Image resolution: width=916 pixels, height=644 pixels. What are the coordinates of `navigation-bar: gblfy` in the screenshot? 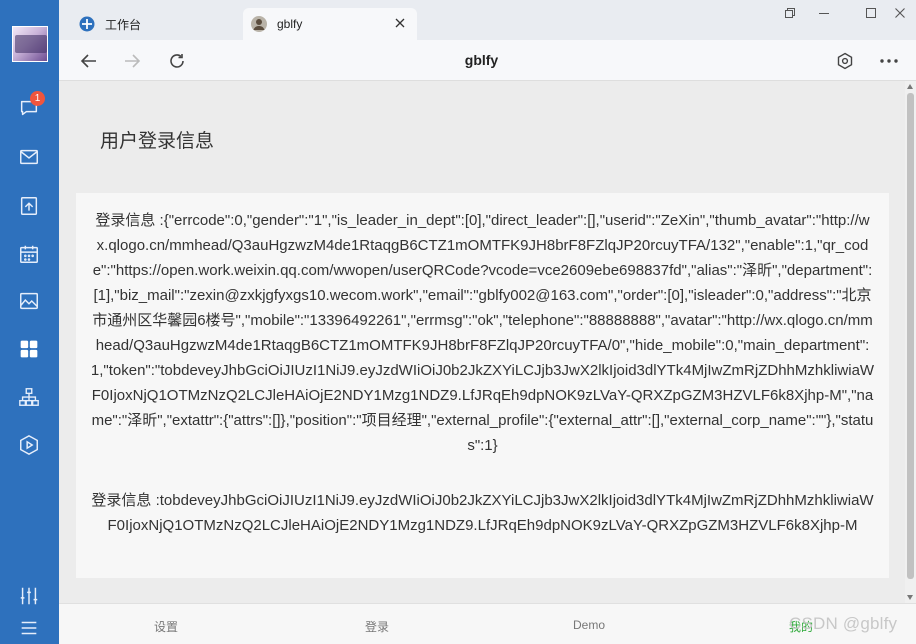 It's located at (487, 60).